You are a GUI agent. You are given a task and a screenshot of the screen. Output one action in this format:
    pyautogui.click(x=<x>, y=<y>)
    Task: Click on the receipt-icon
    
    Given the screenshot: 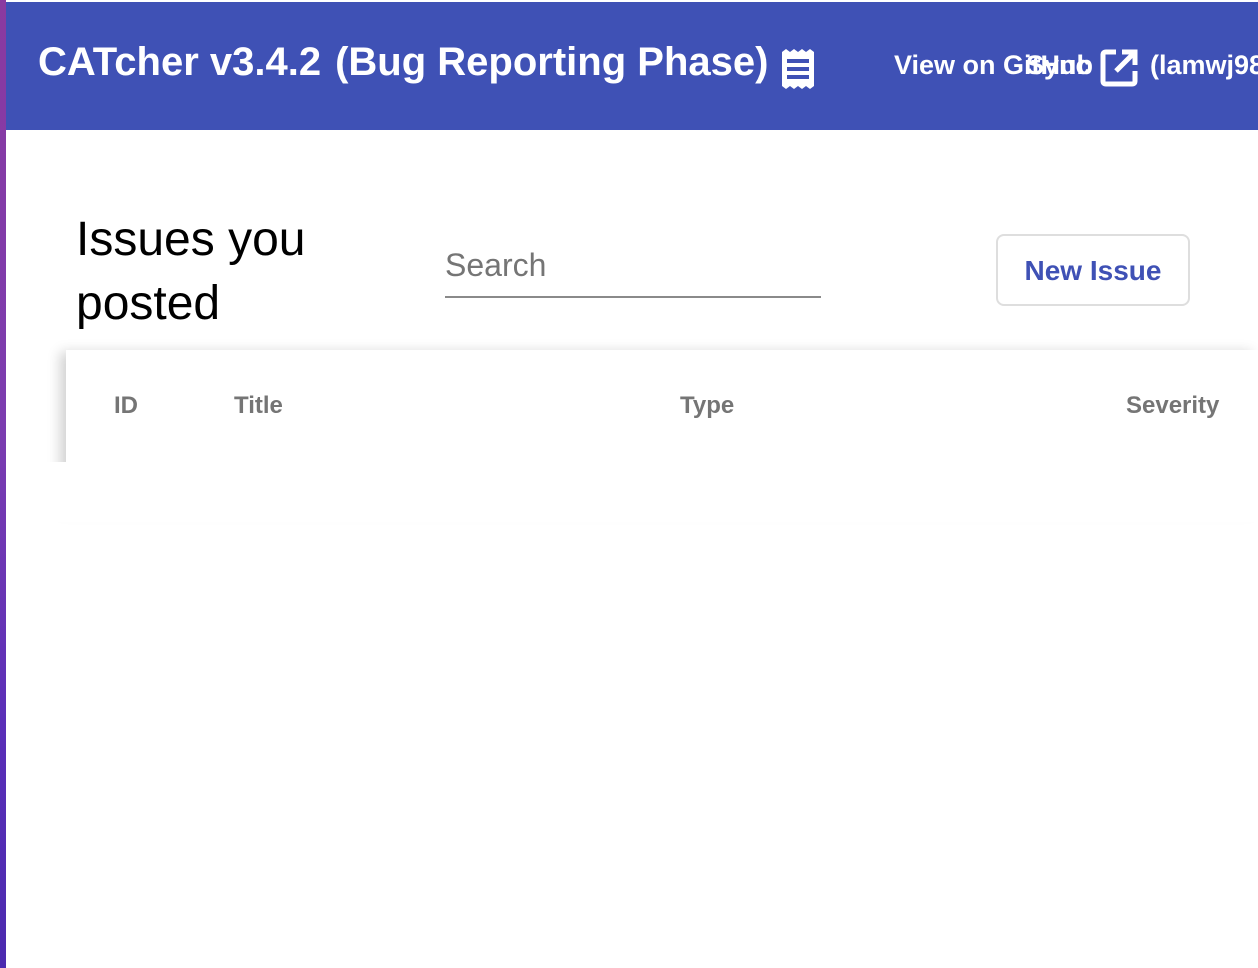 What is the action you would take?
    pyautogui.click(x=798, y=69)
    